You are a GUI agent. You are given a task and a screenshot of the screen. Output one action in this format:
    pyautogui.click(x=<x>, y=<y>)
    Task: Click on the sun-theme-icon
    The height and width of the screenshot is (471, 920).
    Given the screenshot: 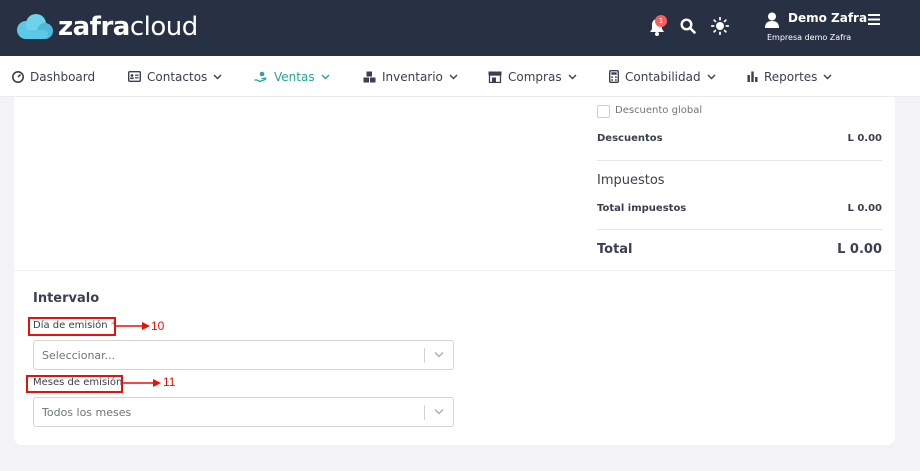 What is the action you would take?
    pyautogui.click(x=720, y=26)
    